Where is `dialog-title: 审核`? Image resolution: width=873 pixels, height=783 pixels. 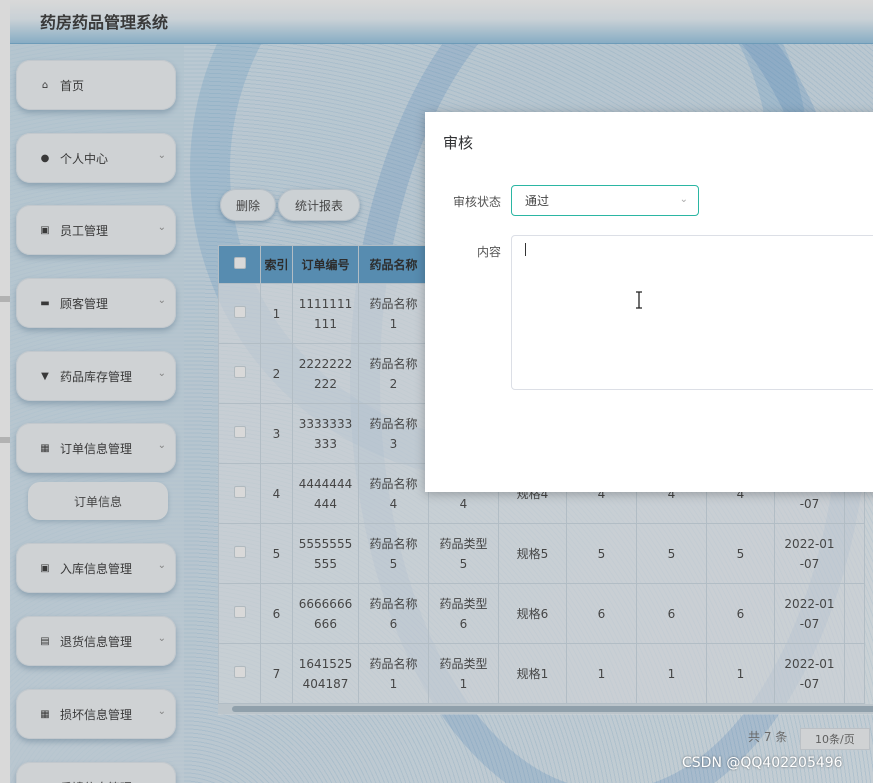 dialog-title: 审核 is located at coordinates (458, 143).